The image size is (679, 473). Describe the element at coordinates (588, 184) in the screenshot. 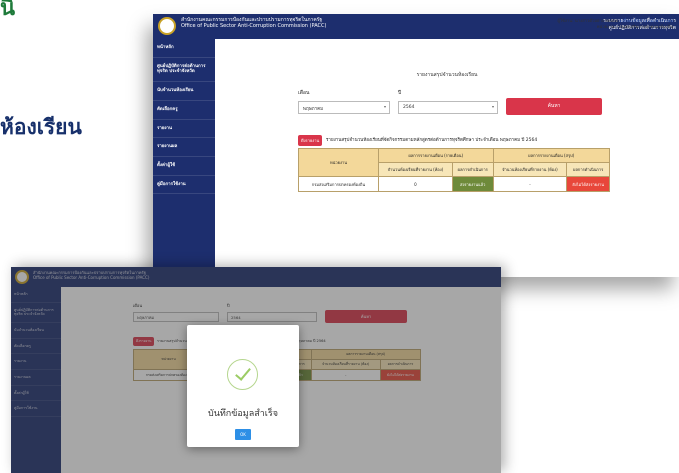

I see `row-status2-badge: ยังไม่ได้ส่งรายงาน` at that location.